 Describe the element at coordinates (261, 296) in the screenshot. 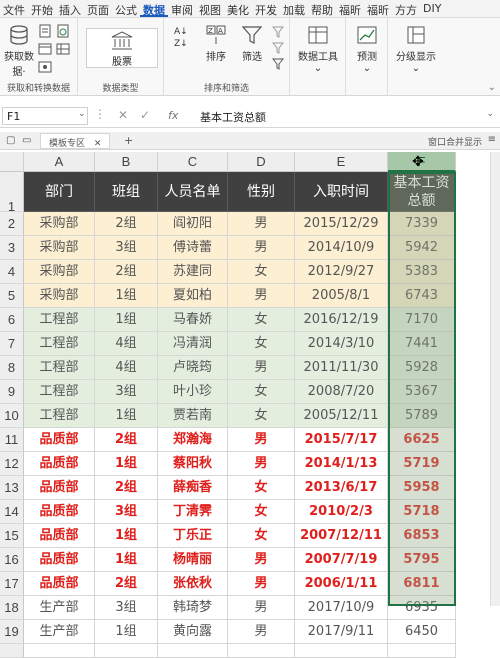

I see `cell-d5: 男` at that location.